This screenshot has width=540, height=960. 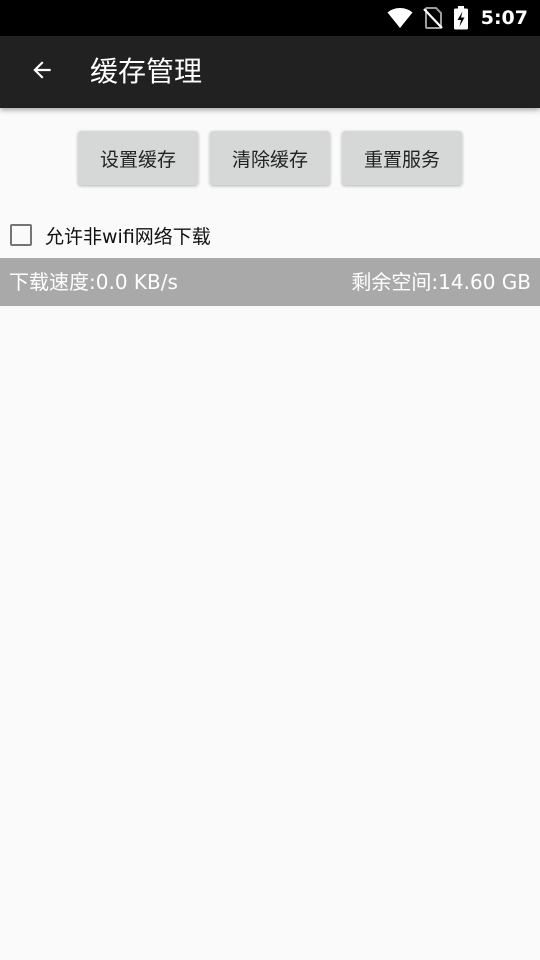 What do you see at coordinates (441, 282) in the screenshot?
I see `free-space-text: 剩余空间:14.60 GB` at bounding box center [441, 282].